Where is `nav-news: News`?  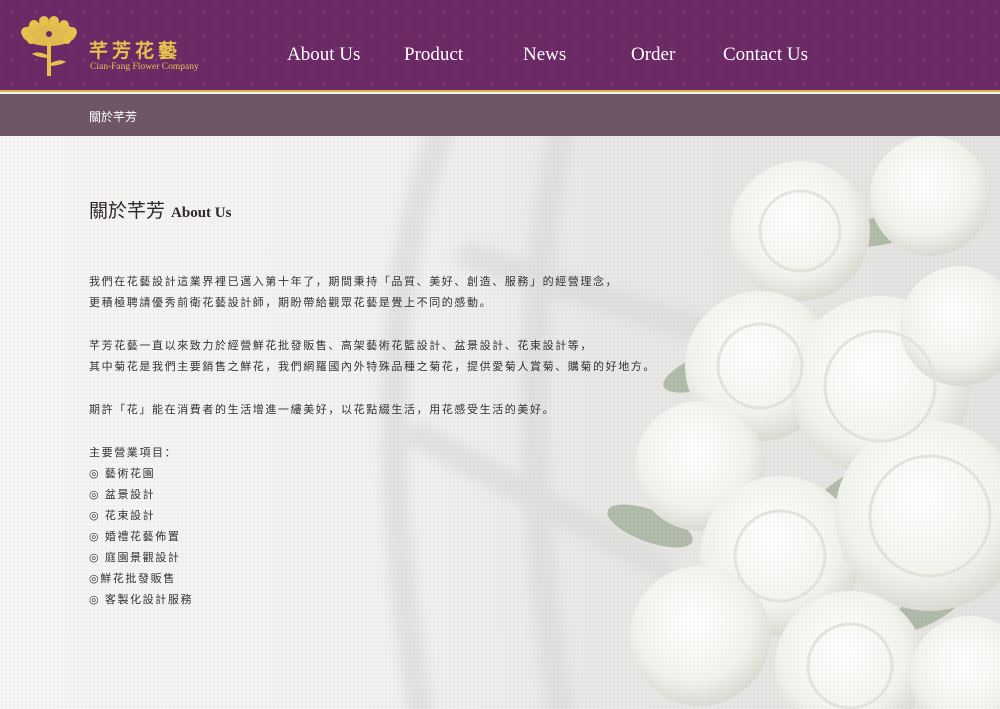
nav-news: News is located at coordinates (544, 55).